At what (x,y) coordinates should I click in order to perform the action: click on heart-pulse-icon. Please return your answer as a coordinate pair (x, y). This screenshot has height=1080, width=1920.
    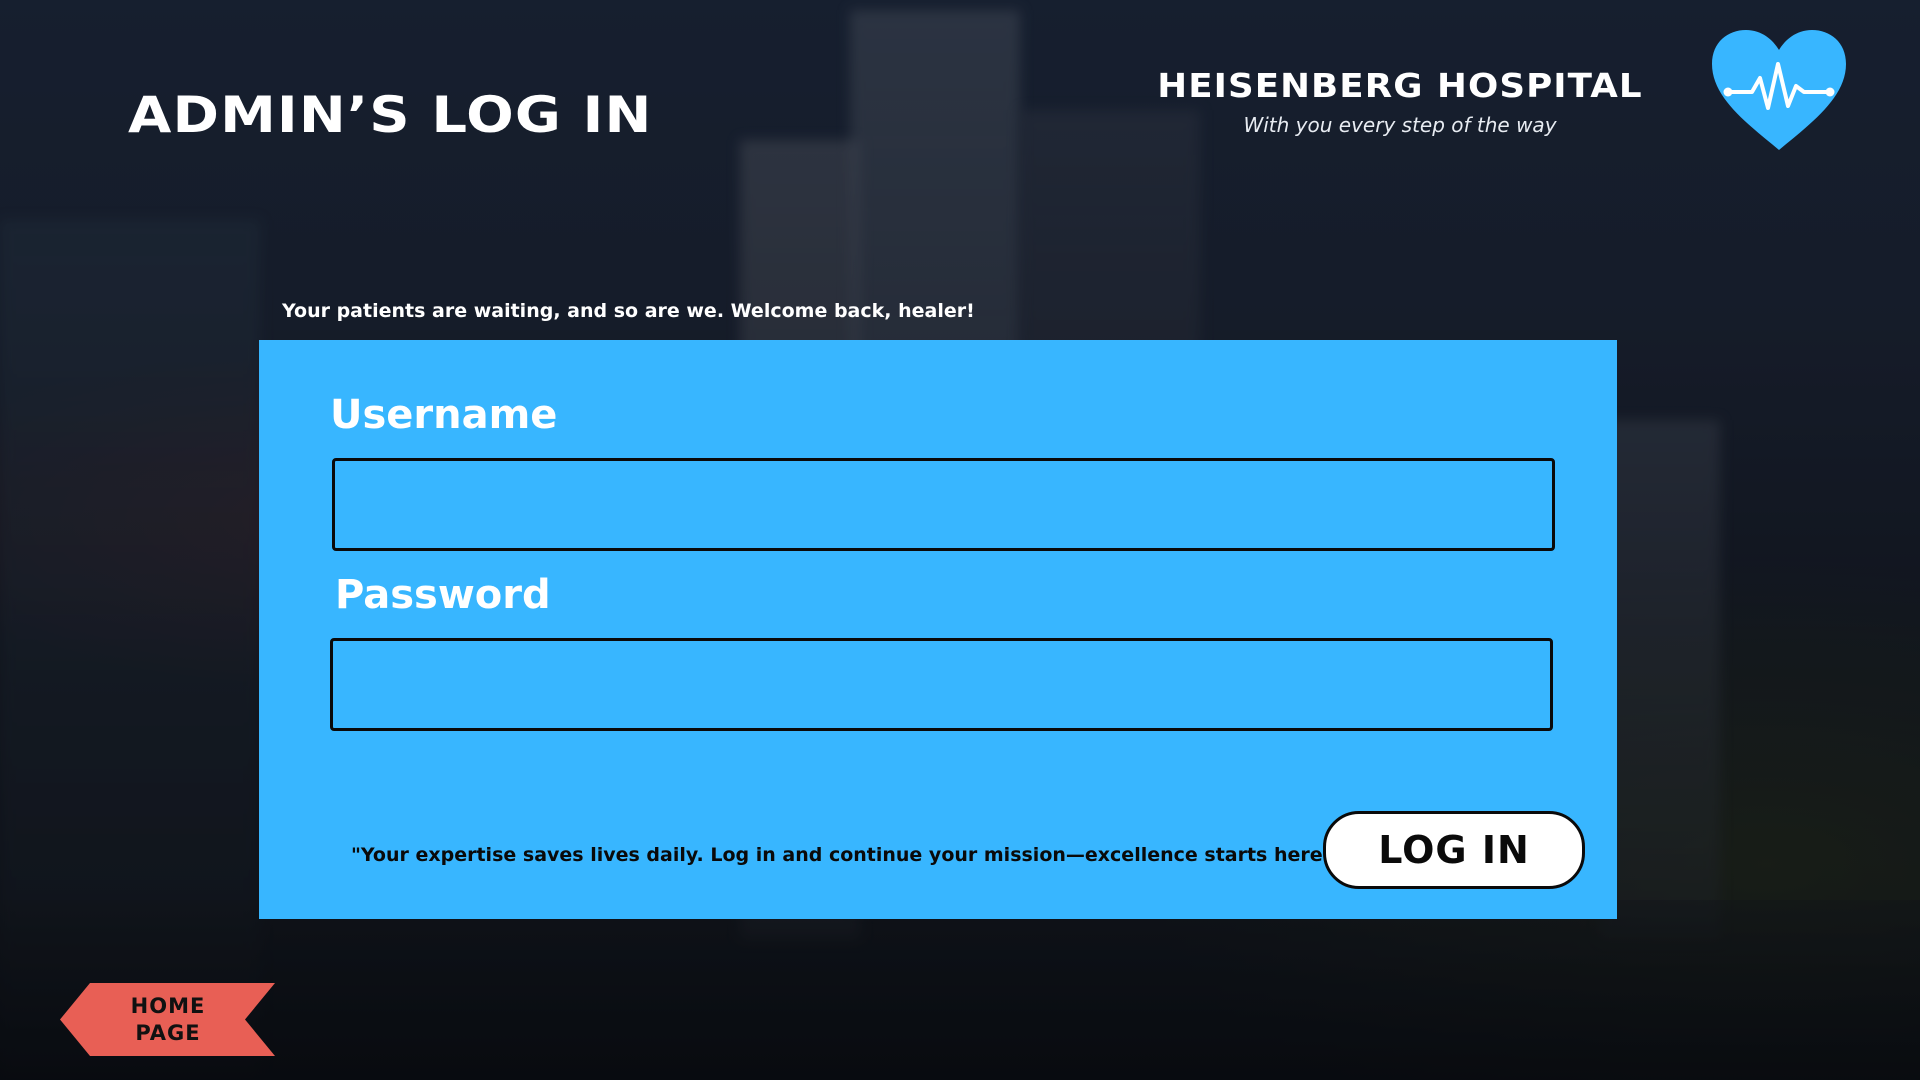
    Looking at the image, I should click on (1779, 90).